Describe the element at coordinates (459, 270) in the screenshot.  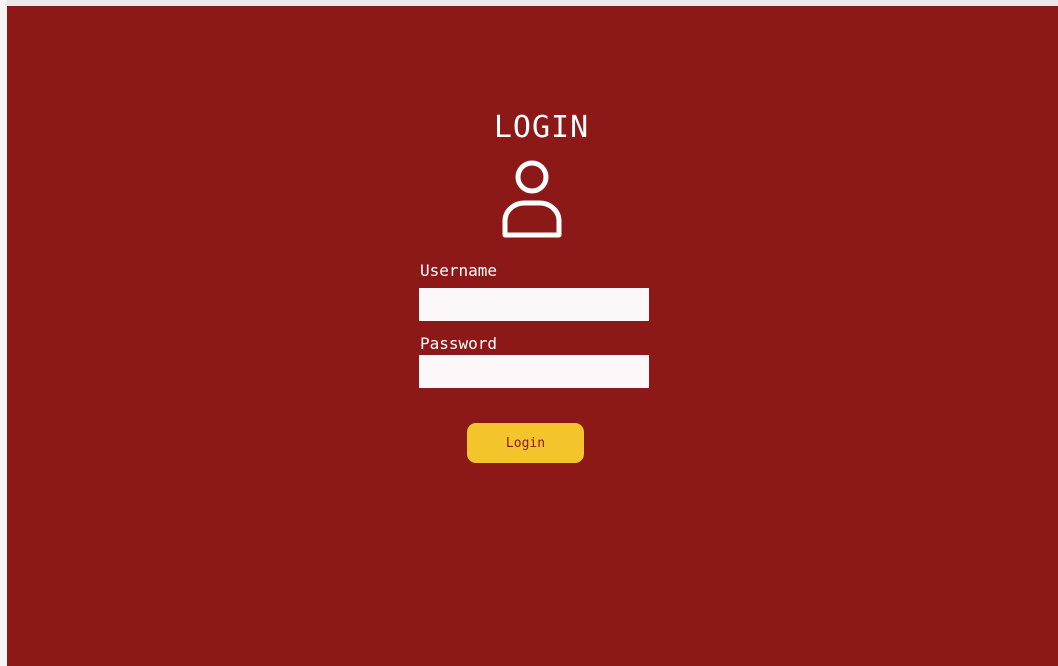
I see `username-label: Username` at that location.